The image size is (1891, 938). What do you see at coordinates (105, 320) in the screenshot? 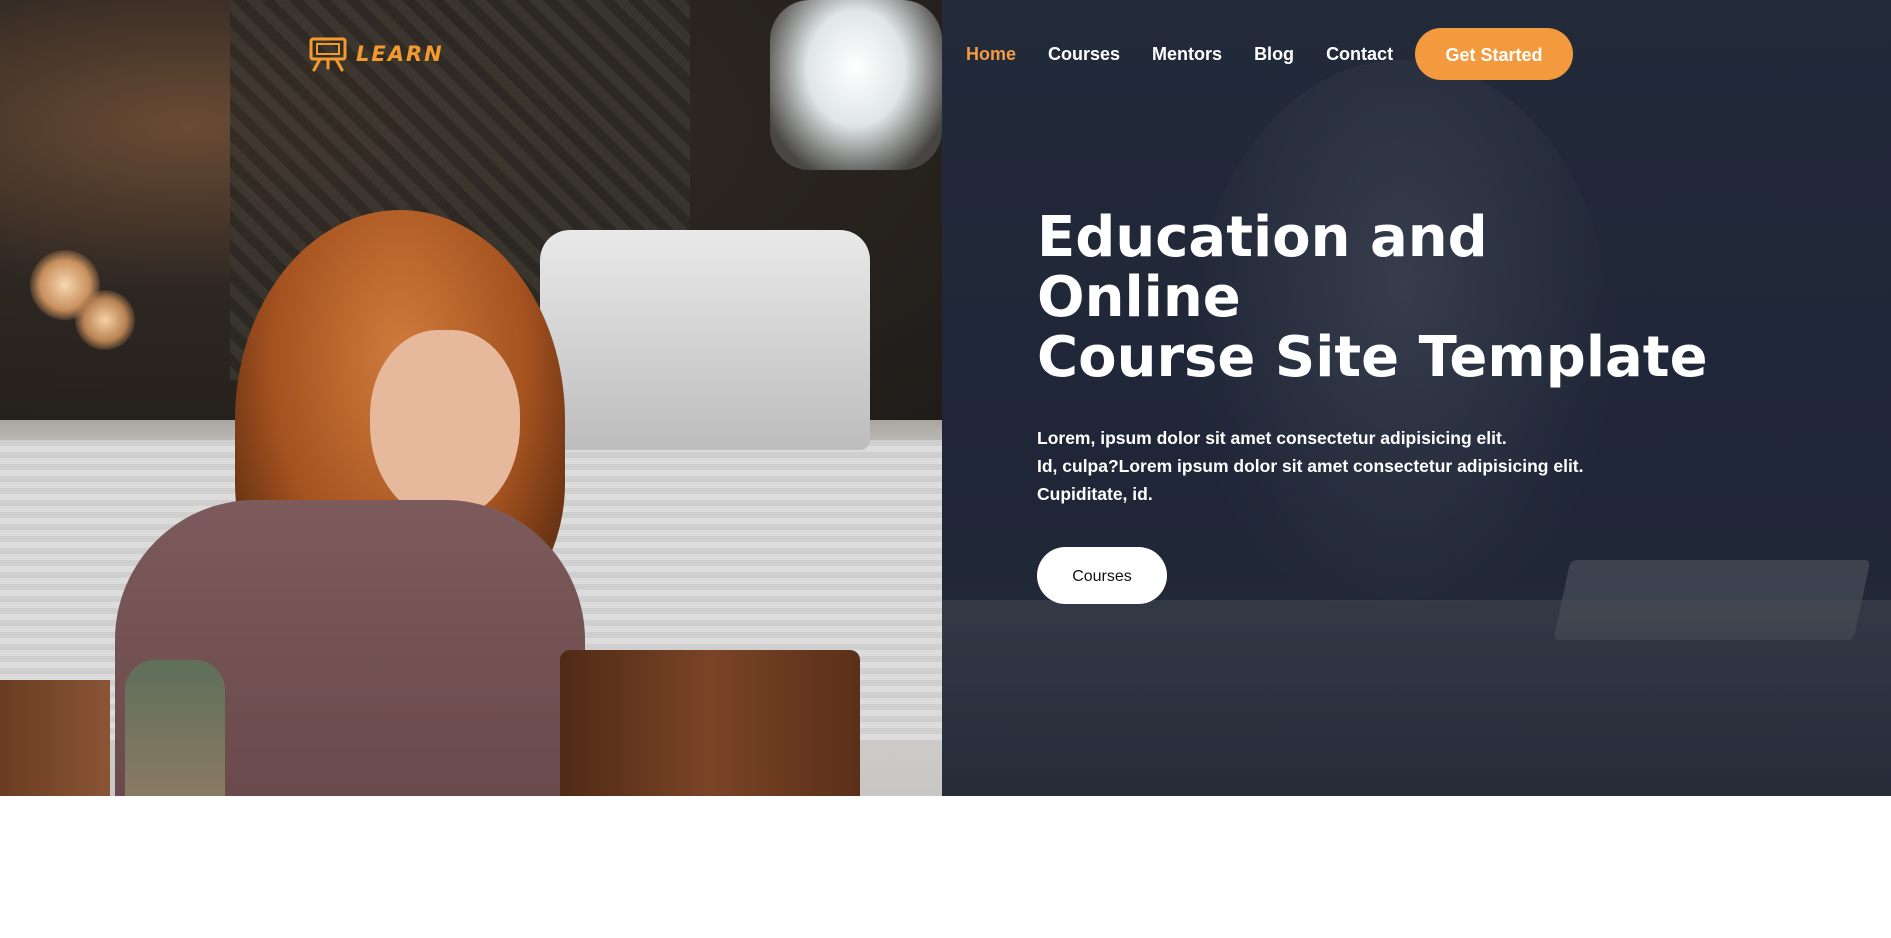
I see `photo-lamp` at bounding box center [105, 320].